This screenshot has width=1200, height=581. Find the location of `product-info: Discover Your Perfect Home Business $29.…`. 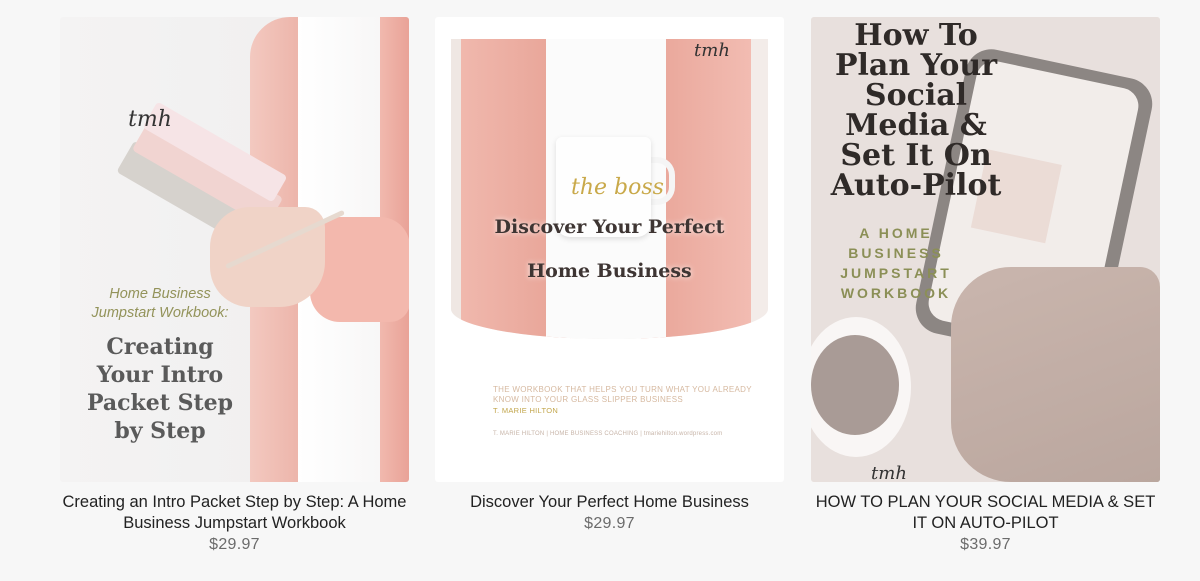

product-info: Discover Your Perfect Home Business $29.… is located at coordinates (609, 512).